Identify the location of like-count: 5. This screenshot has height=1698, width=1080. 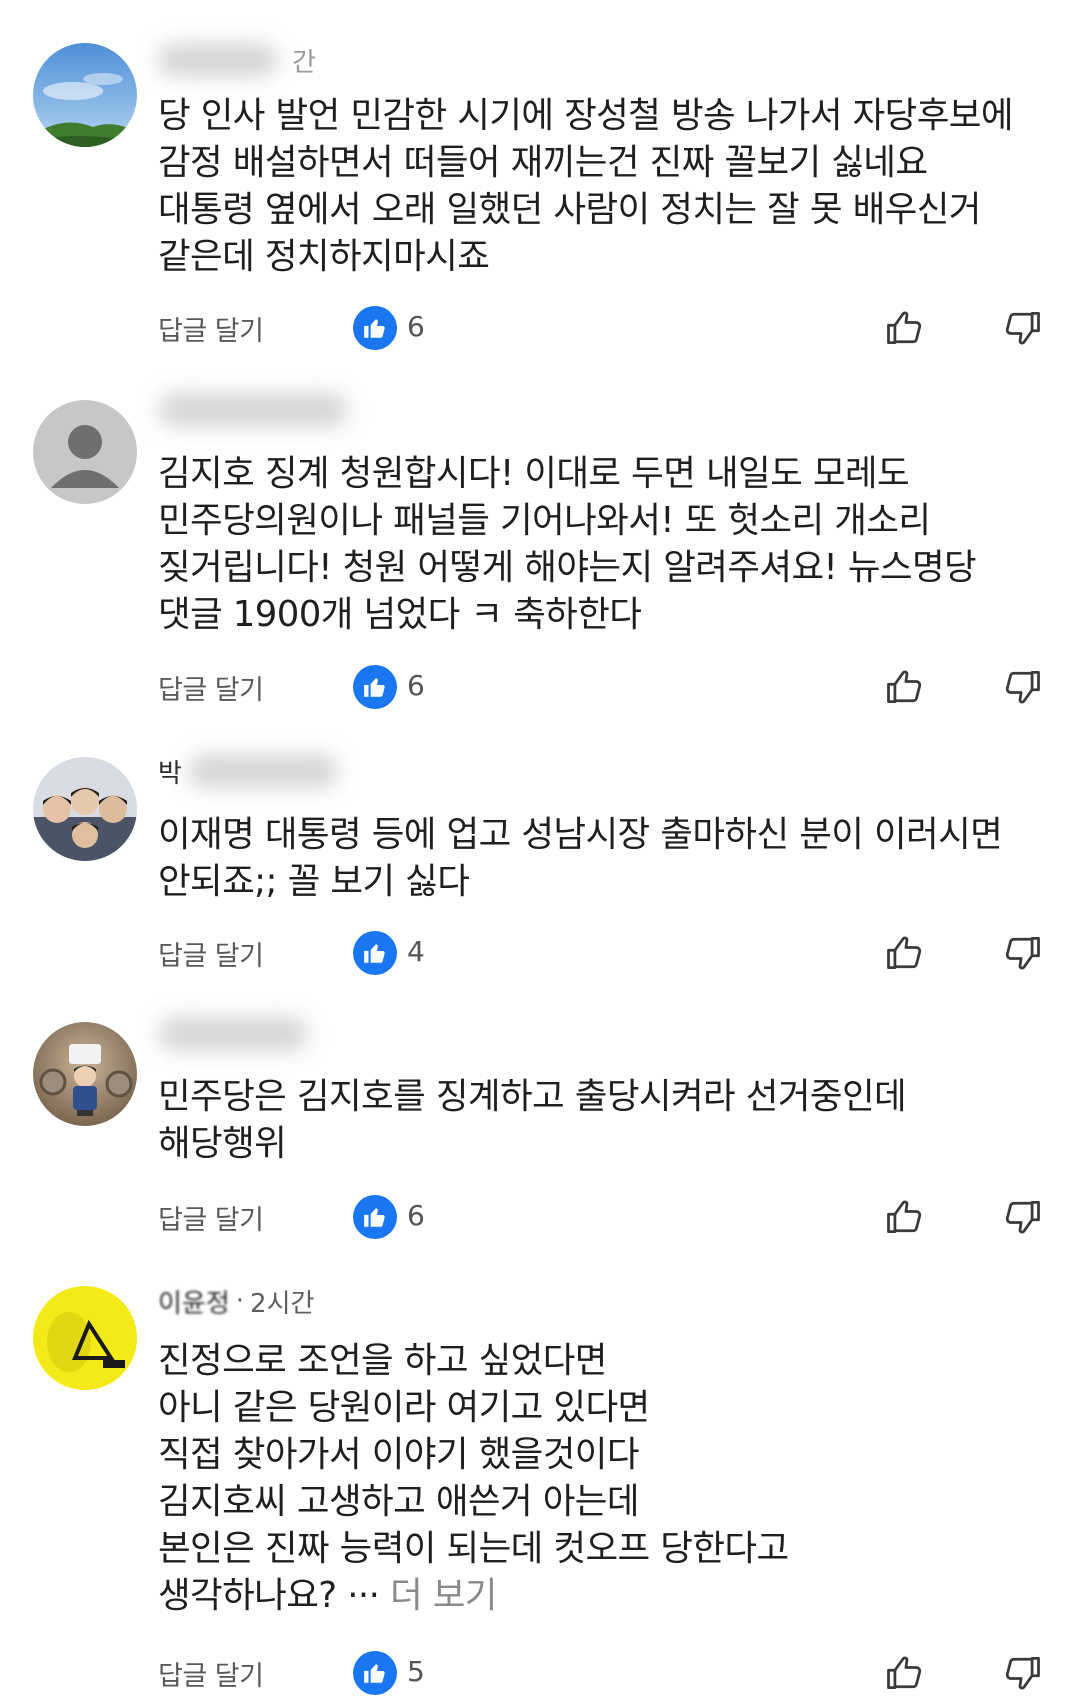
(416, 1671).